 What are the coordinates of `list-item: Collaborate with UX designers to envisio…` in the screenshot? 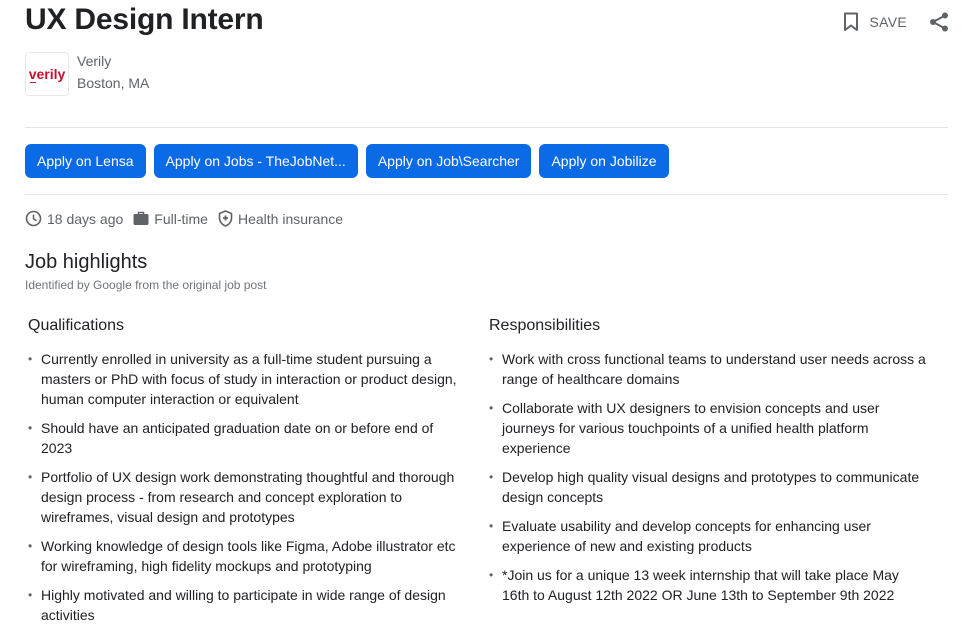 It's located at (709, 428).